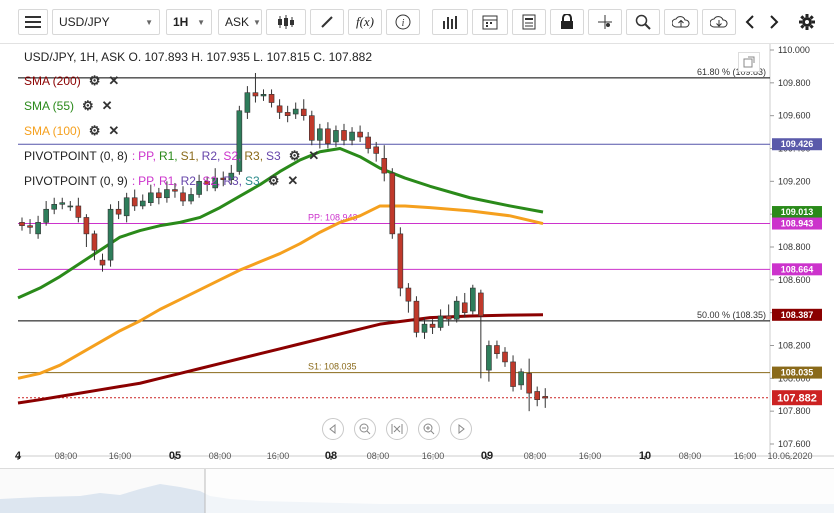 The width and height of the screenshot is (834, 518). I want to click on pan-right-button, so click(461, 429).